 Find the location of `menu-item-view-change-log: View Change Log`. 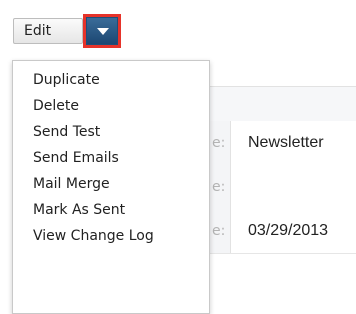

menu-item-view-change-log: View Change Log is located at coordinates (111, 236).